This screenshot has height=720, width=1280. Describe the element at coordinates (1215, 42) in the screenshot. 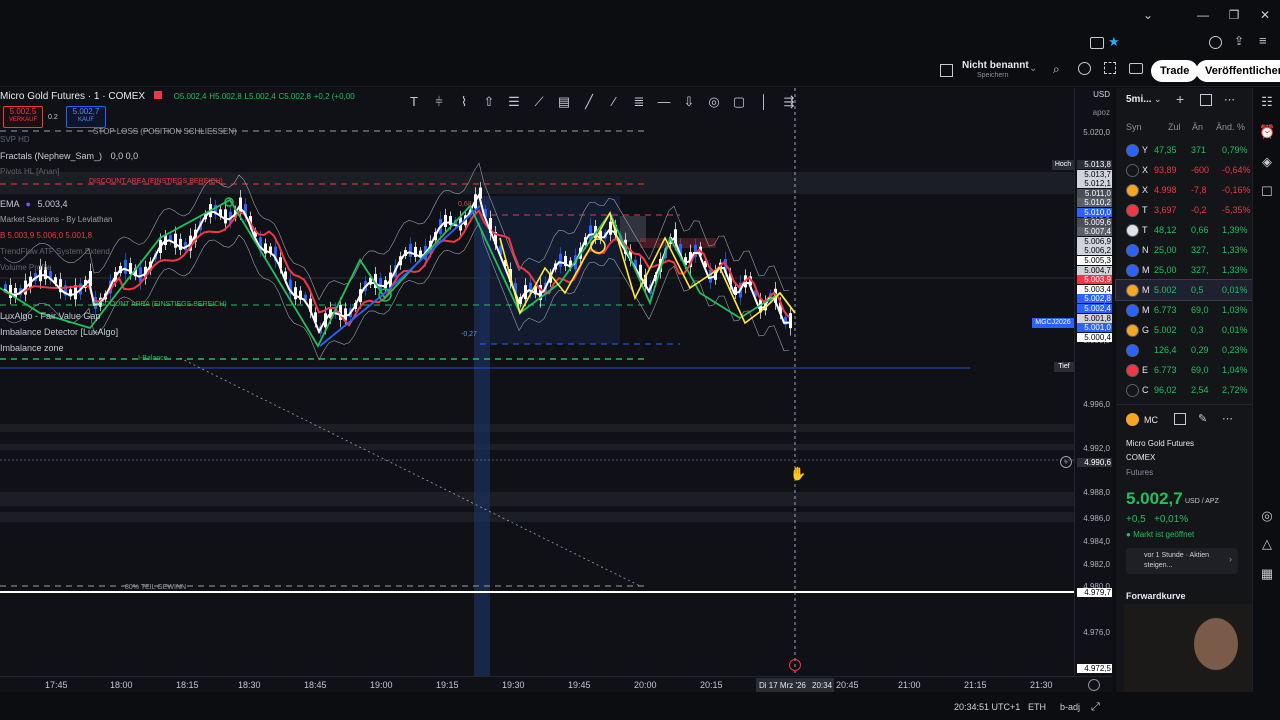

I see `account-icon` at that location.